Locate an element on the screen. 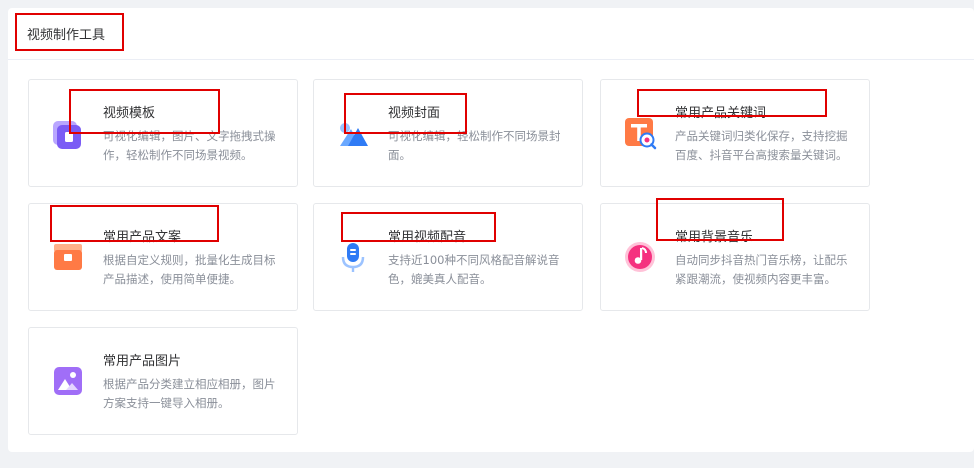 The width and height of the screenshot is (974, 468). card-product-keywords: 常用产品关键词 产品关键词归类化保存，支持挖掘百度、抖音平台高搜索量关键词。 is located at coordinates (735, 133).